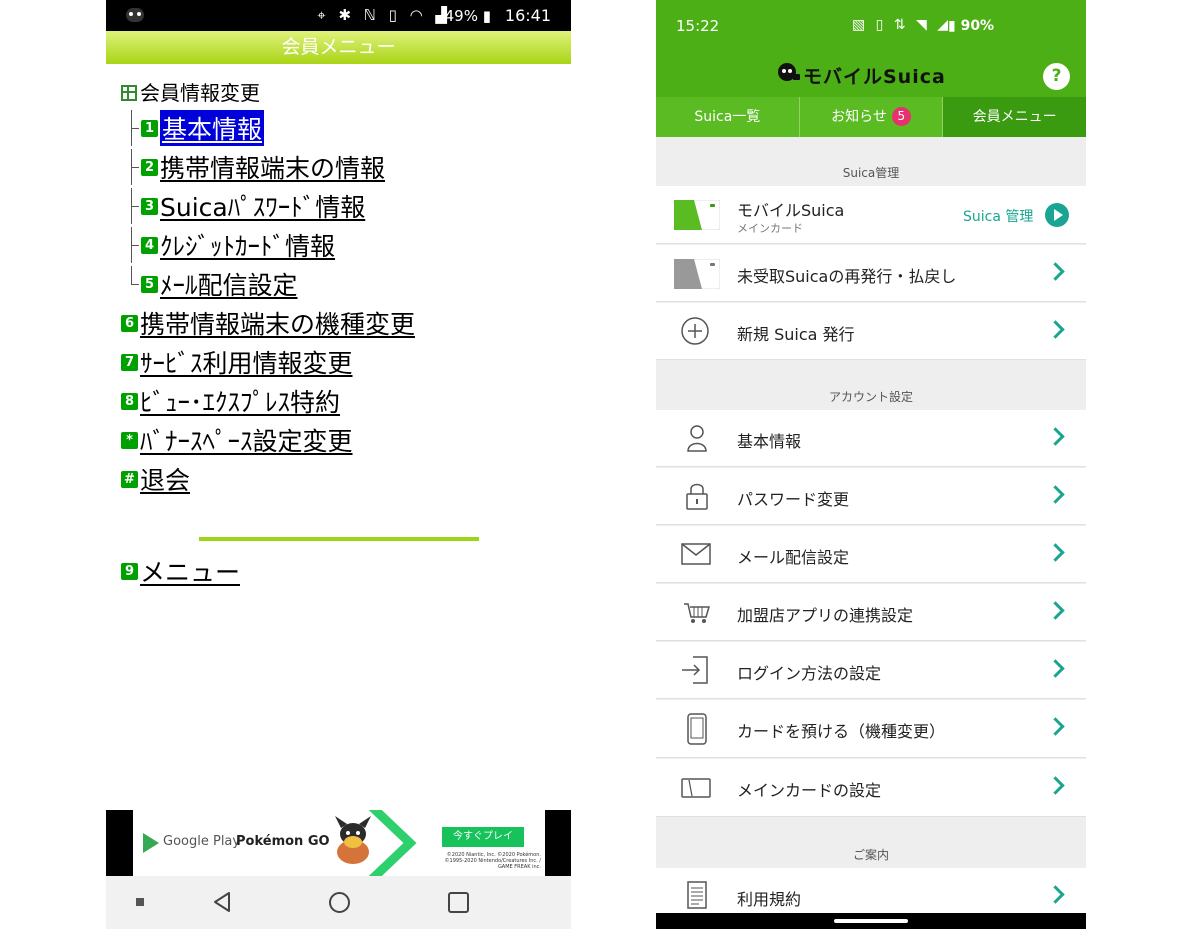 The image size is (1200, 929). What do you see at coordinates (871, 273) in the screenshot?
I see `row-reissue-refund: 未受取Suicaの再発行・払戻し` at bounding box center [871, 273].